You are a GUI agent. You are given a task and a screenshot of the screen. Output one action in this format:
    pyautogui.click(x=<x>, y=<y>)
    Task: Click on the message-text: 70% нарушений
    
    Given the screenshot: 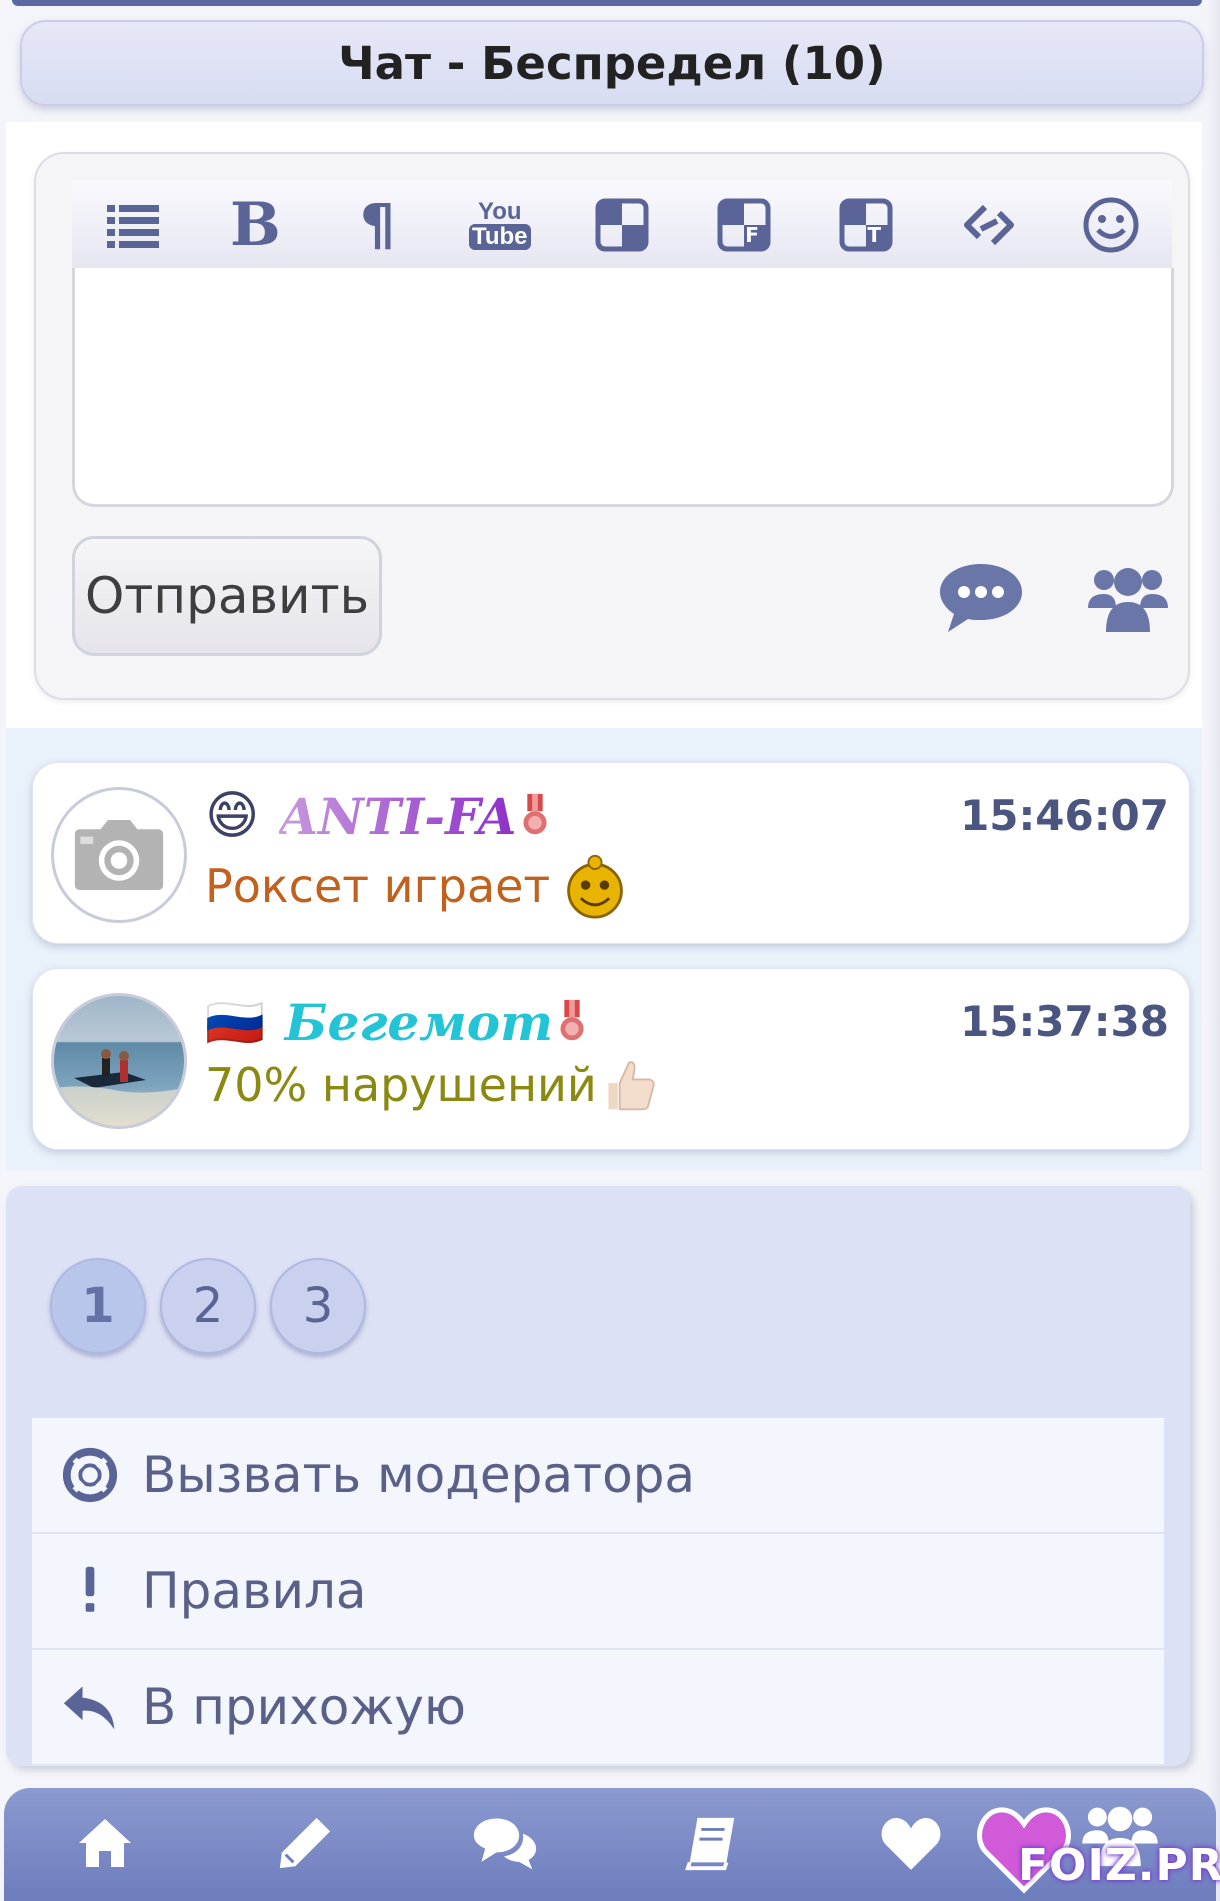 What is the action you would take?
    pyautogui.click(x=431, y=1085)
    